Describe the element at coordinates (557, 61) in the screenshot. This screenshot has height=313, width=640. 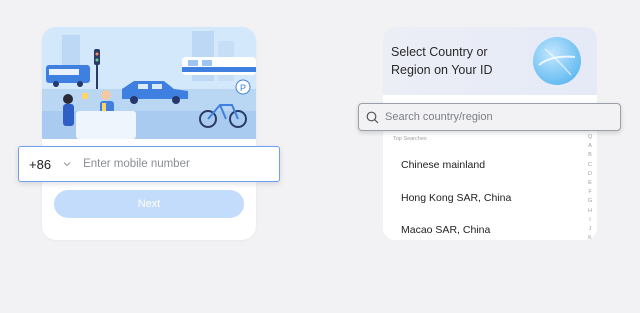
I see `globe-icon` at that location.